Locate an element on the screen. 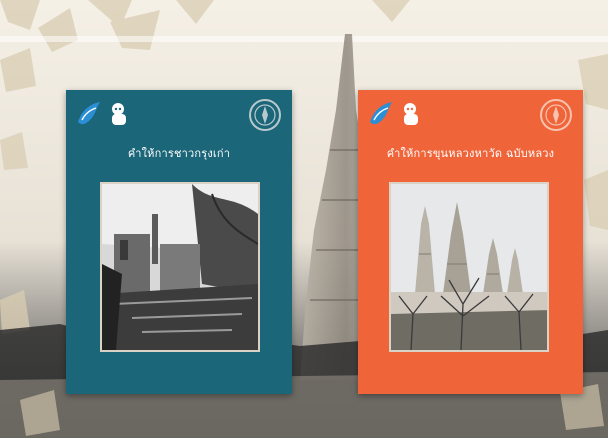 Image resolution: width=608 pixels, height=438 pixels. book-title: คำให้การชาวกรุงเก่า is located at coordinates (179, 153).